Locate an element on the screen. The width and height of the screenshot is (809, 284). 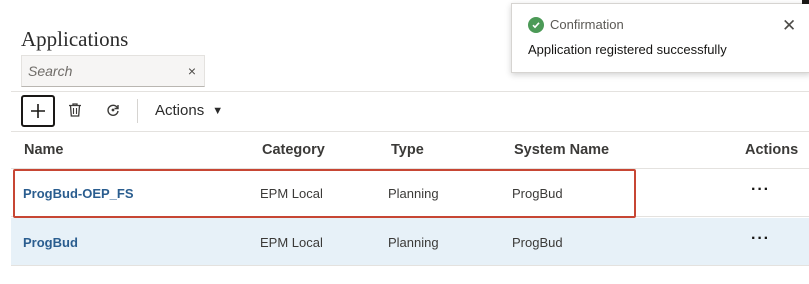
refresh-button is located at coordinates (113, 110).